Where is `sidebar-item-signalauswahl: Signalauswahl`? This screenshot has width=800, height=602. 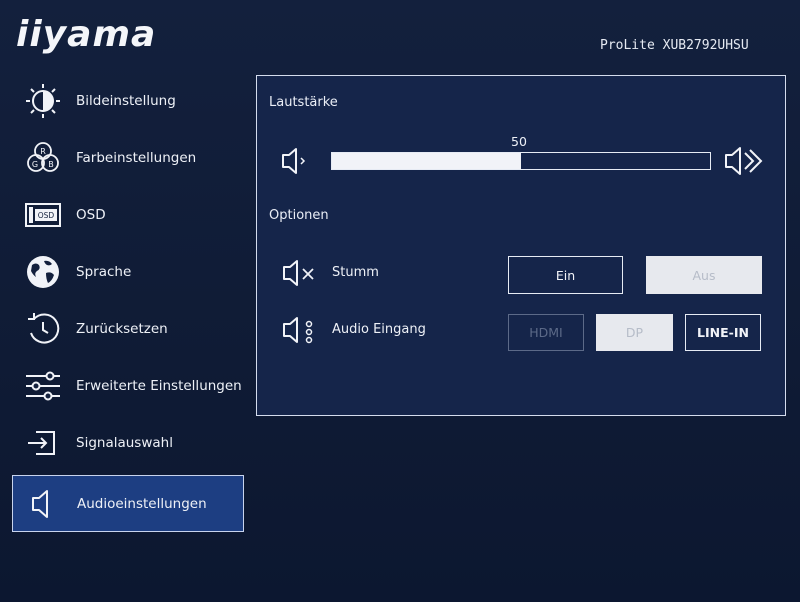 sidebar-item-signalauswahl: Signalauswahl is located at coordinates (128, 442).